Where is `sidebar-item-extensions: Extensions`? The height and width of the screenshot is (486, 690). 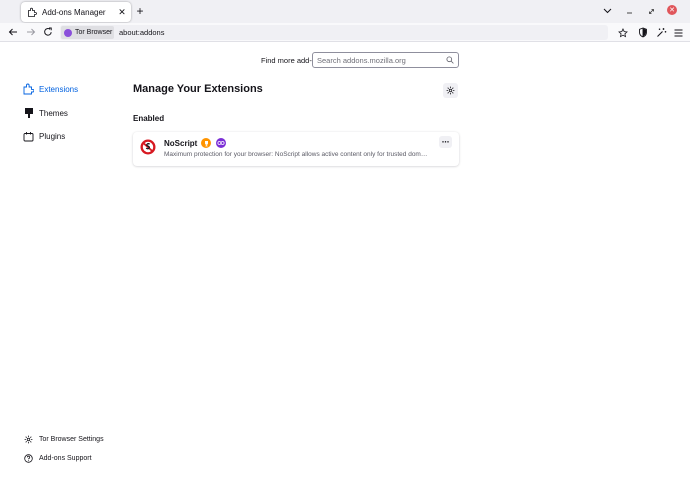 sidebar-item-extensions: Extensions is located at coordinates (50, 89).